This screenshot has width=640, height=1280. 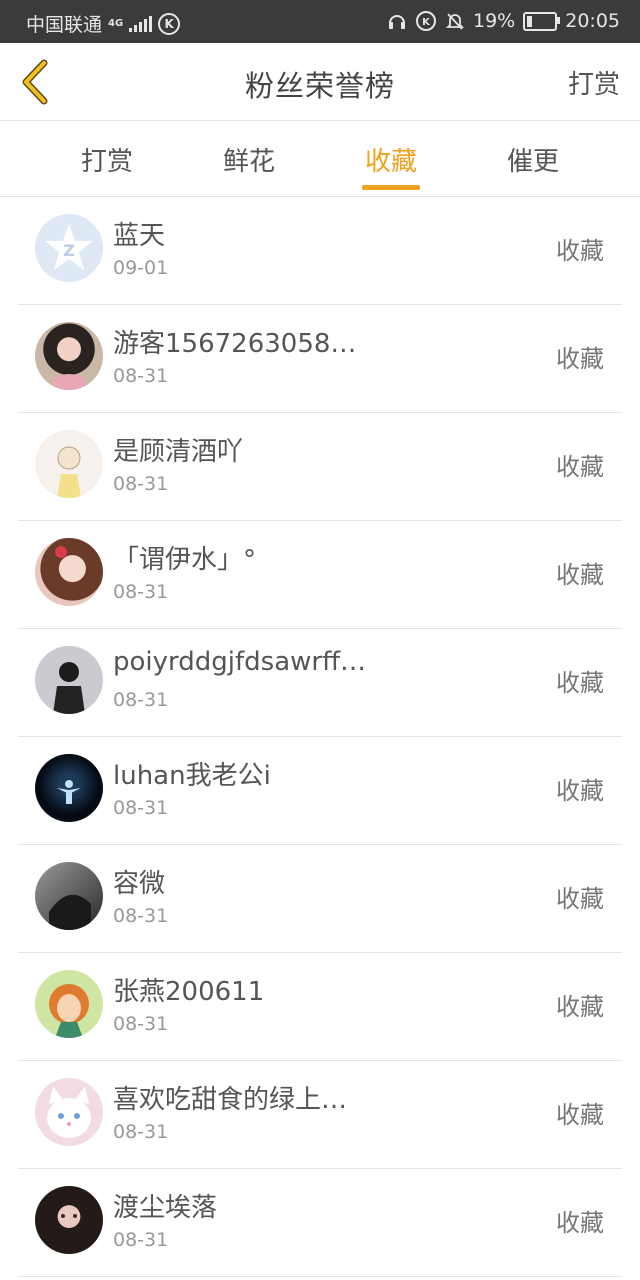 I want to click on svg-text: K, so click(x=426, y=22).